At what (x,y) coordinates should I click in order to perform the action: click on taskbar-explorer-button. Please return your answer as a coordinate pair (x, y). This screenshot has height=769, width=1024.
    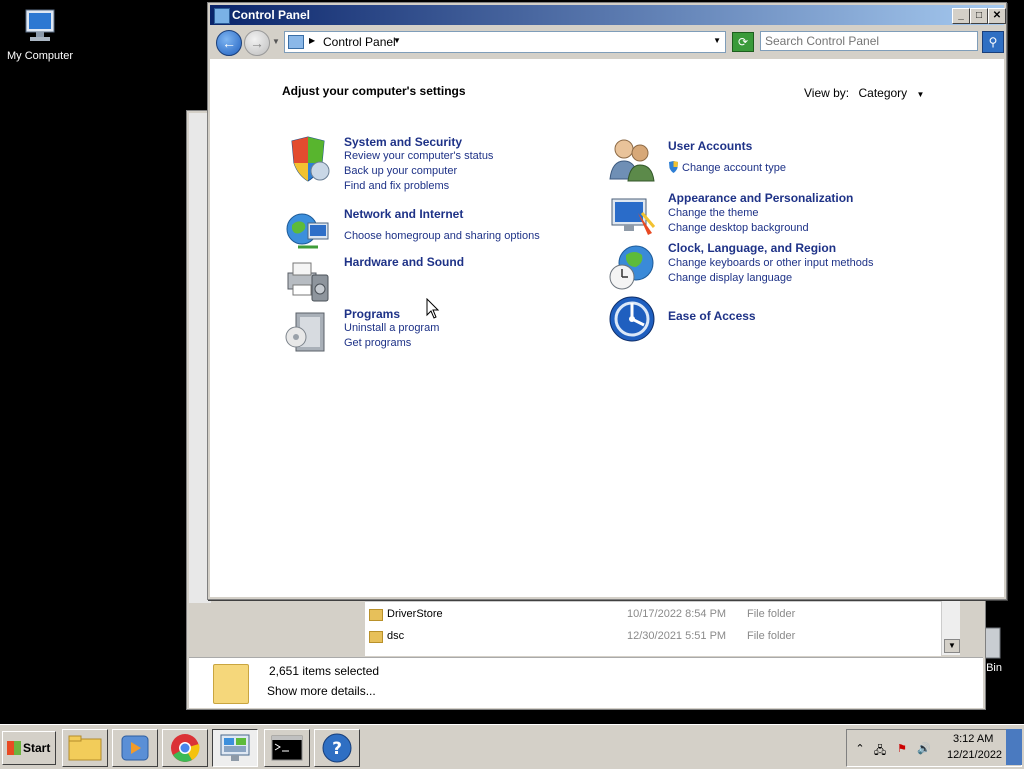
    Looking at the image, I should click on (85, 748).